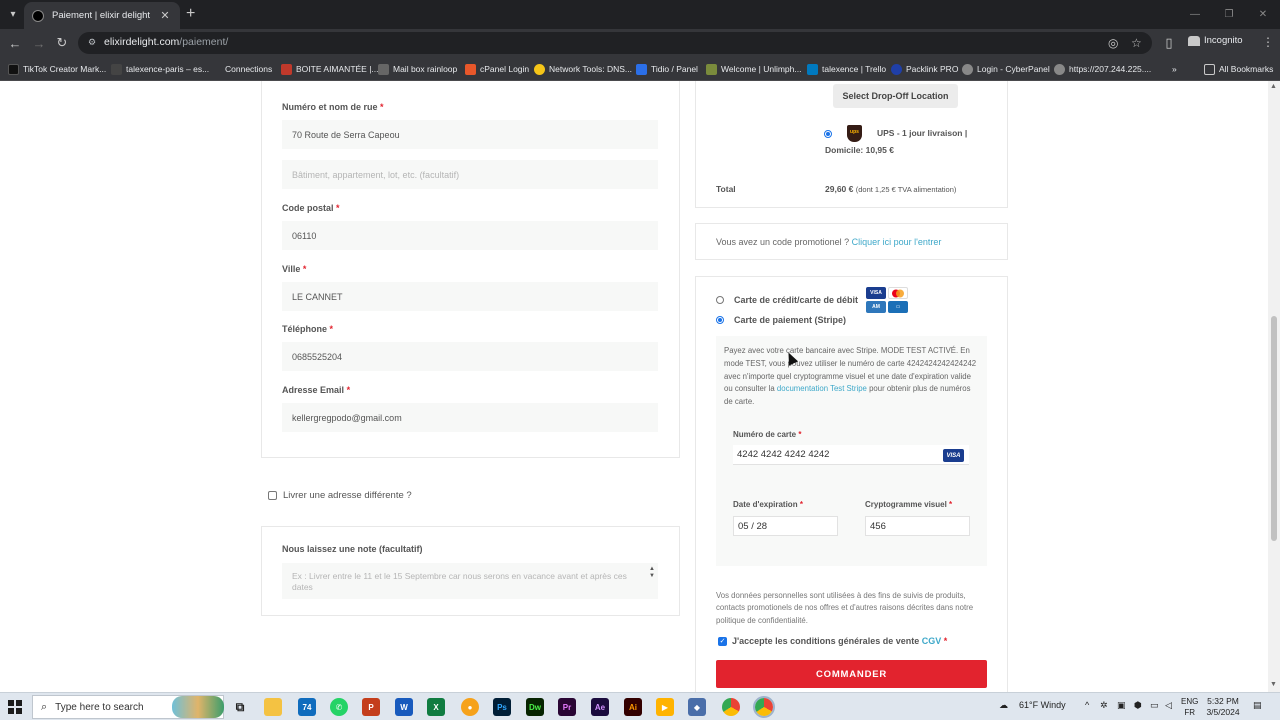 Image resolution: width=1280 pixels, height=720 pixels. Describe the element at coordinates (339, 707) in the screenshot. I see `whatsapp-icon: ✆` at that location.